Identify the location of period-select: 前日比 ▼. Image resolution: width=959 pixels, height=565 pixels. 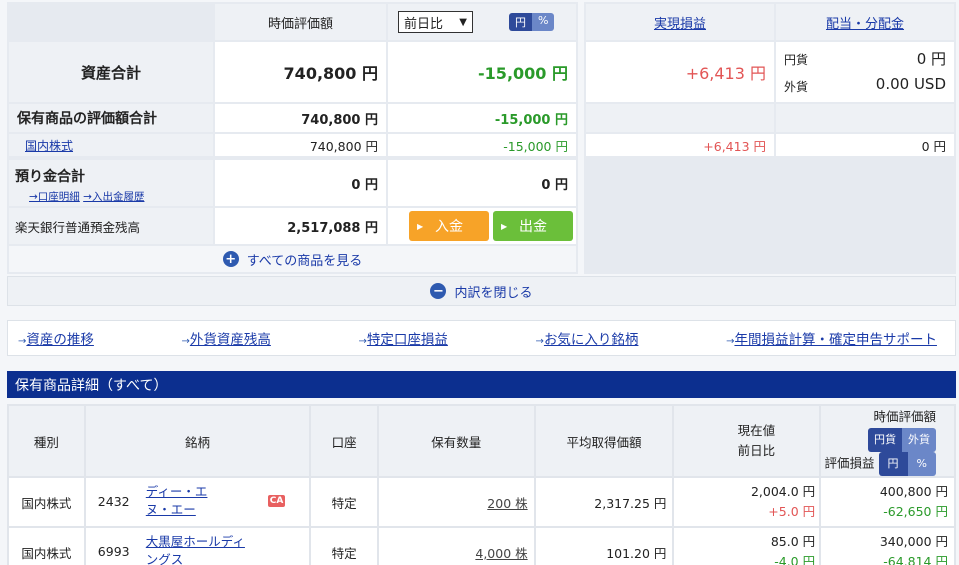
(435, 22).